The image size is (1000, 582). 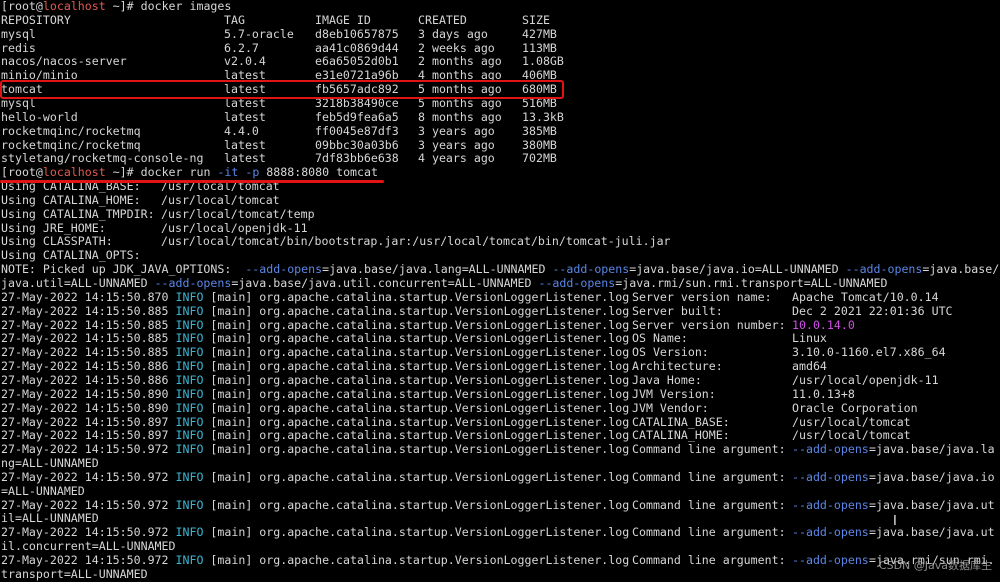 What do you see at coordinates (809, 366) in the screenshot?
I see `log-value: amd64` at bounding box center [809, 366].